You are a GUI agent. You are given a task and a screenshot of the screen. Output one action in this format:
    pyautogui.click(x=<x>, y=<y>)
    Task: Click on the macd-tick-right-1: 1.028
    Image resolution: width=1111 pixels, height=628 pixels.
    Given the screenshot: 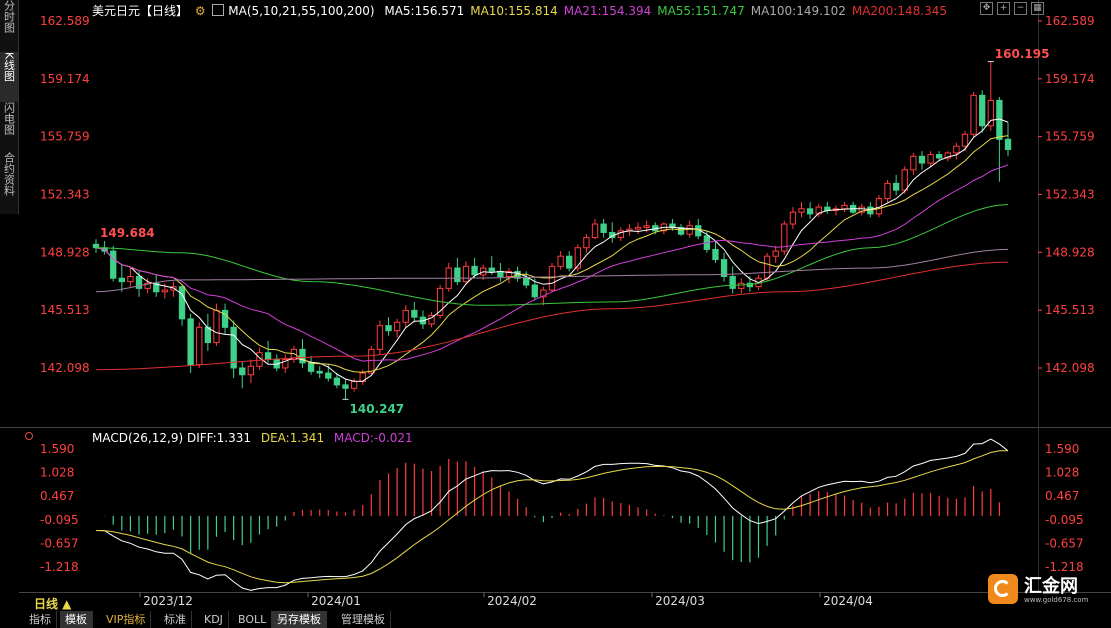 What is the action you would take?
    pyautogui.click(x=1062, y=473)
    